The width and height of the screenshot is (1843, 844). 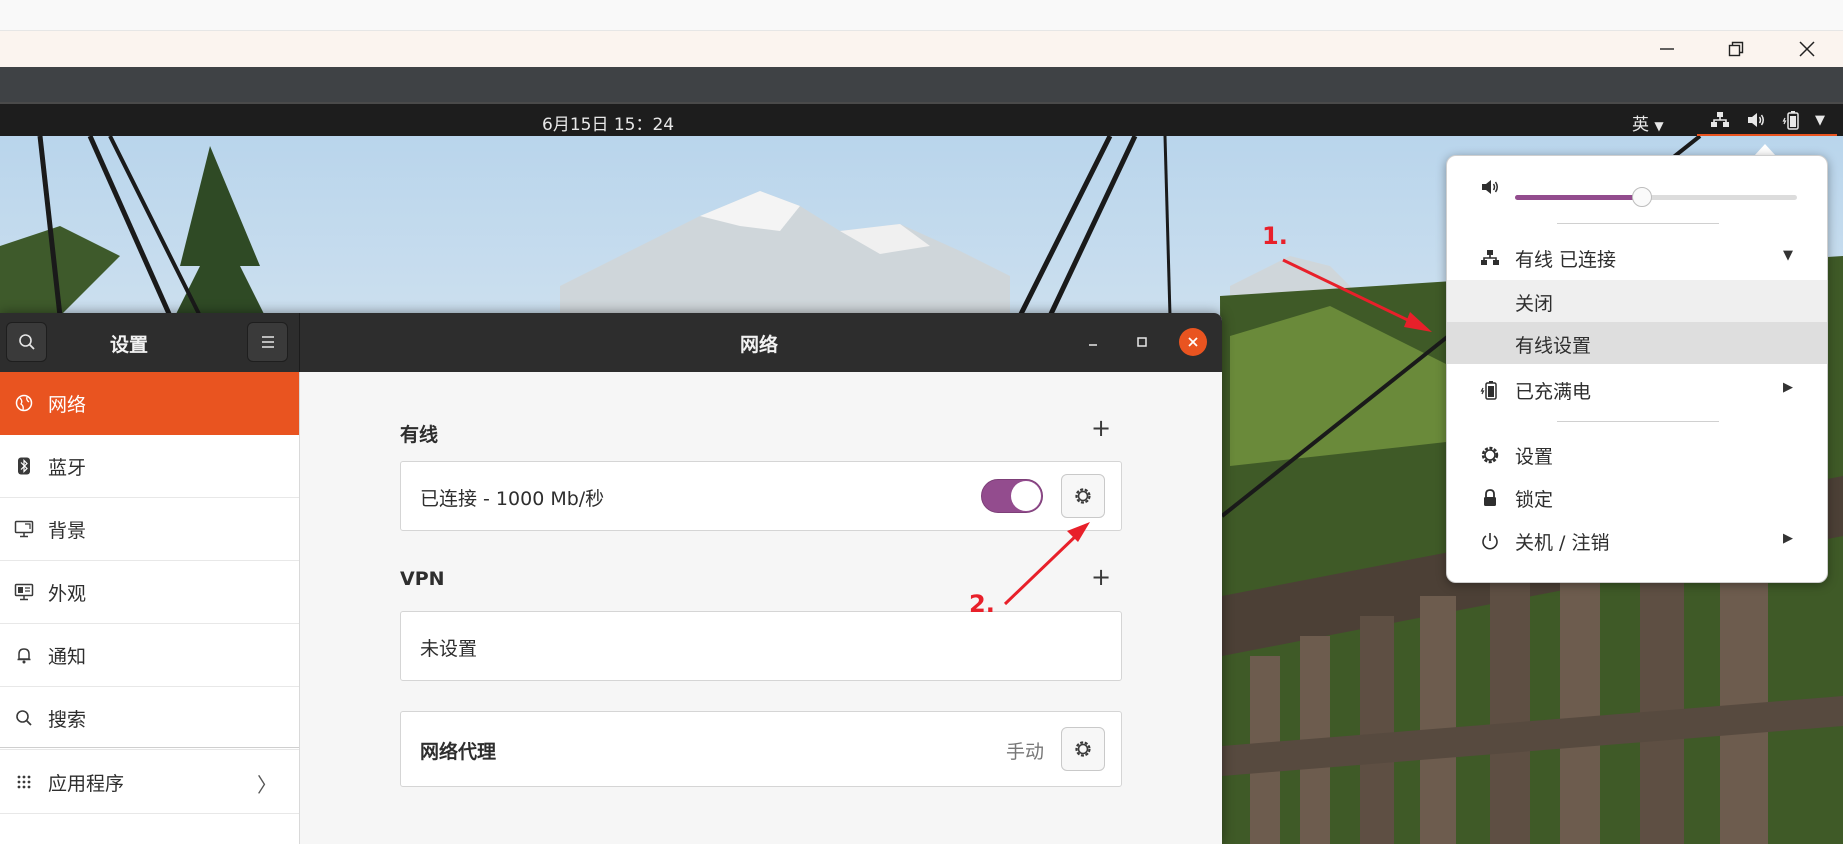 I want to click on arrow-to-gear-button, so click(x=1042, y=568).